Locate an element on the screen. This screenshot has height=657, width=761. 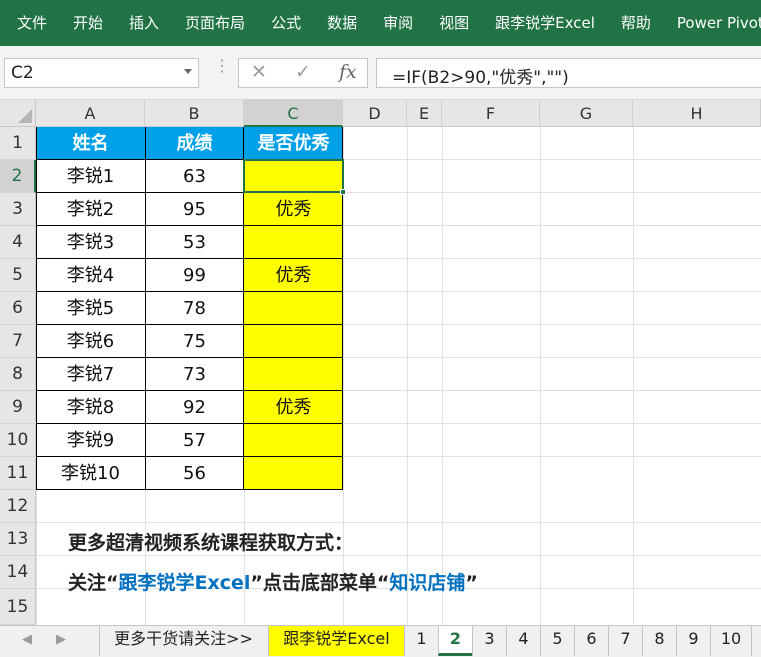
table-header-name: 姓名 is located at coordinates (90, 143).